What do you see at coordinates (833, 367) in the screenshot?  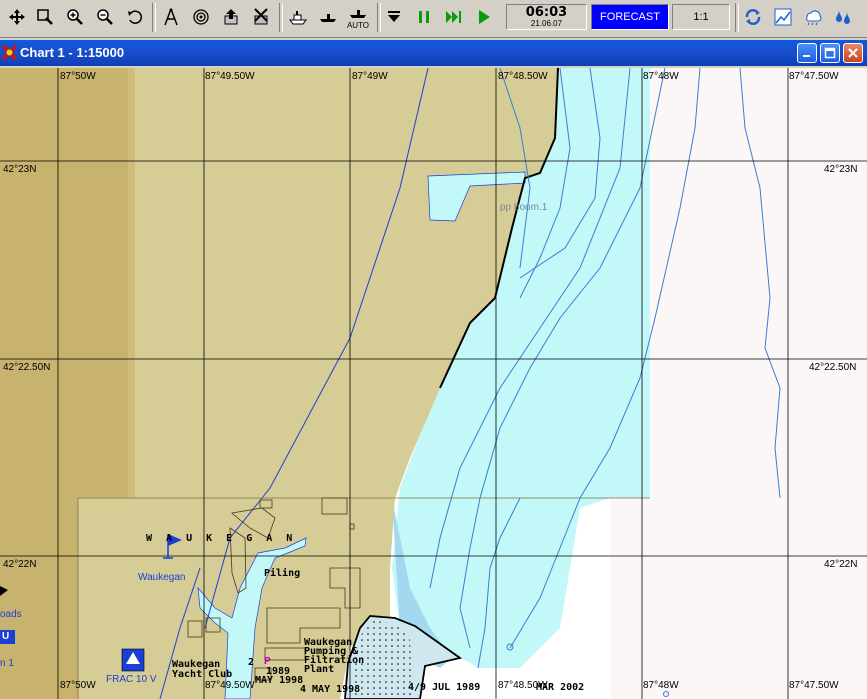 I see `lat-label-right: 42°22.50N` at bounding box center [833, 367].